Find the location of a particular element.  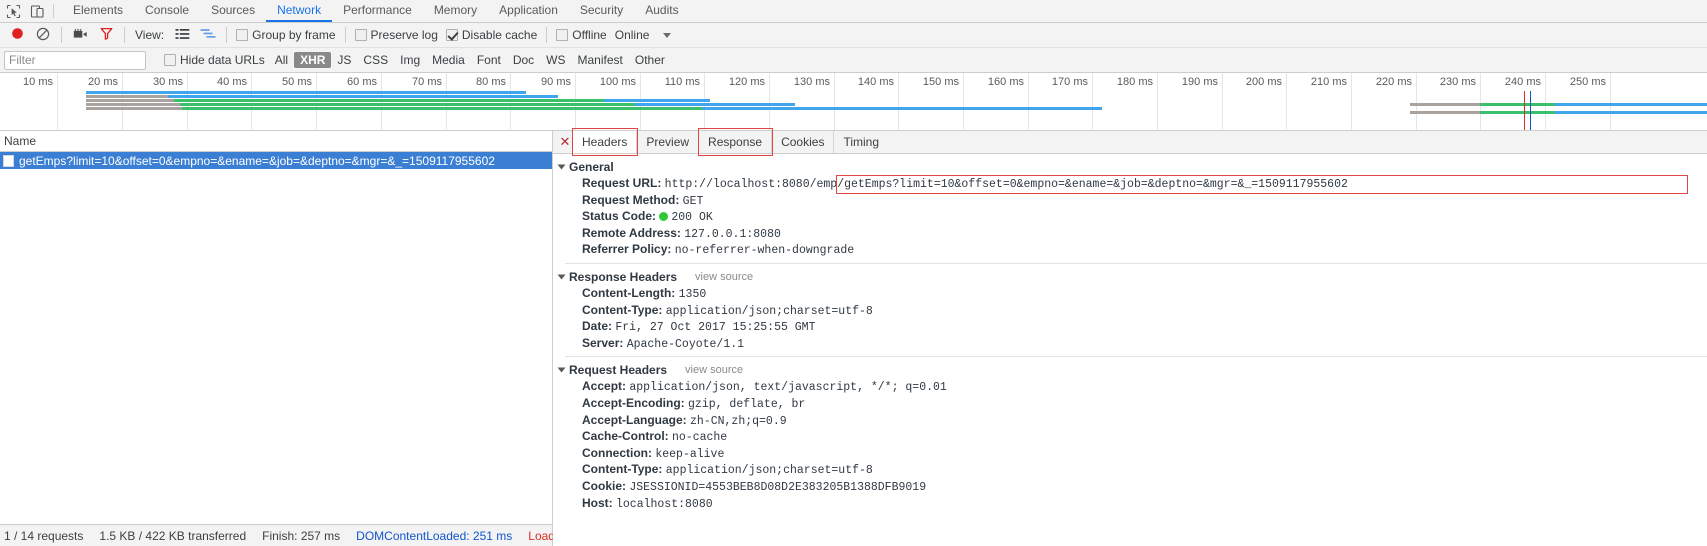

waterfall-view-button is located at coordinates (208, 35).